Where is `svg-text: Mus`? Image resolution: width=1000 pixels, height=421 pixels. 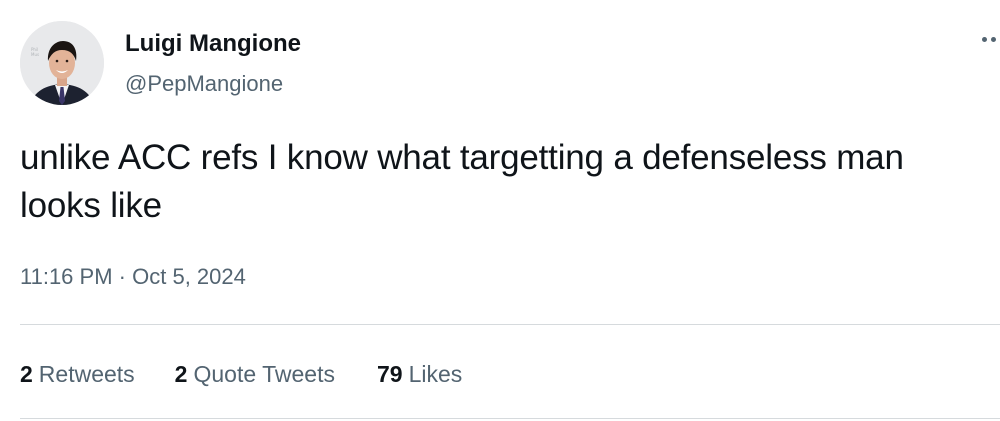
svg-text: Mus is located at coordinates (35, 54).